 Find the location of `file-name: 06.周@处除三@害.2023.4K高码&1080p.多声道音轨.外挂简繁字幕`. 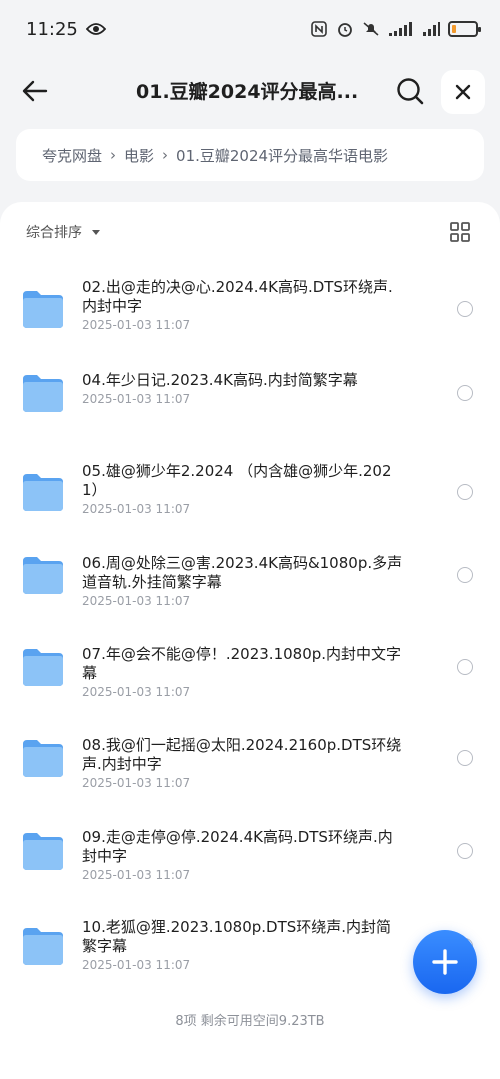

file-name: 06.周@处除三@害.2023.4K高码&1080p.多声道音轨.外挂简繁字幕 is located at coordinates (242, 572).